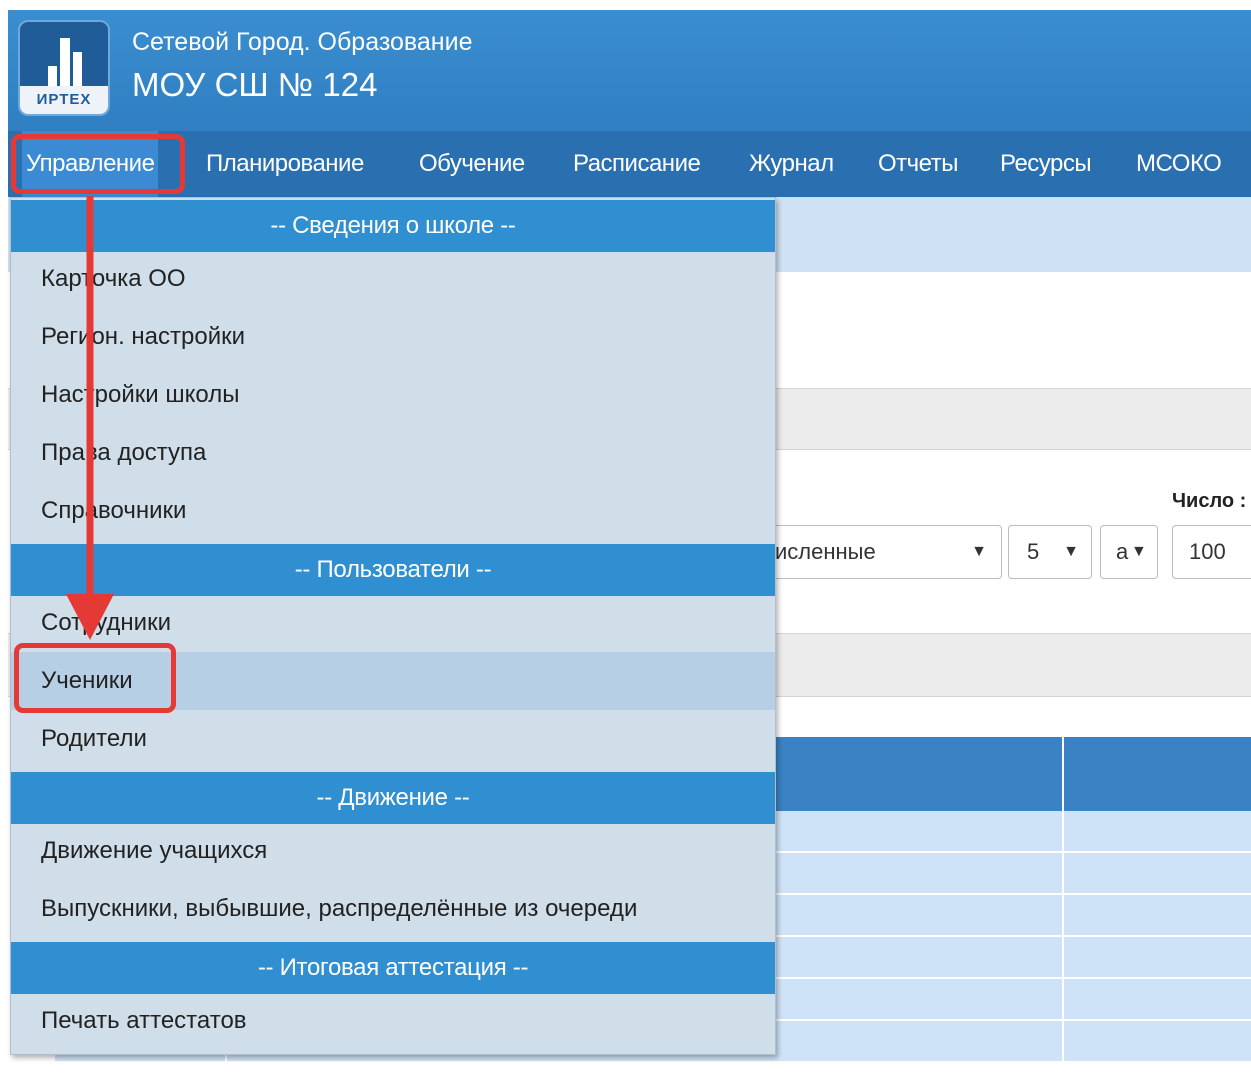 This screenshot has width=1251, height=1076. Describe the element at coordinates (90, 418) in the screenshot. I see `annotation-arrow-icon` at that location.